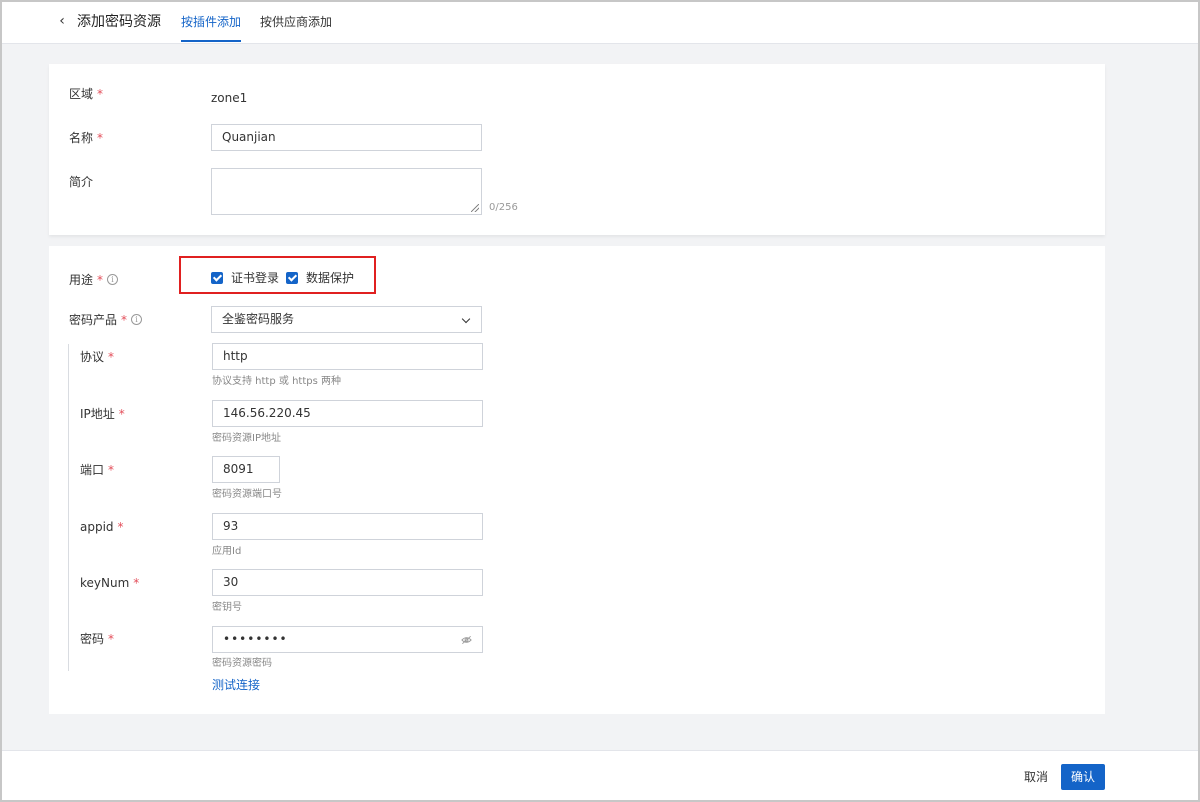 This screenshot has height=802, width=1200. I want to click on ip-input: 146.56.220.45, so click(347, 413).